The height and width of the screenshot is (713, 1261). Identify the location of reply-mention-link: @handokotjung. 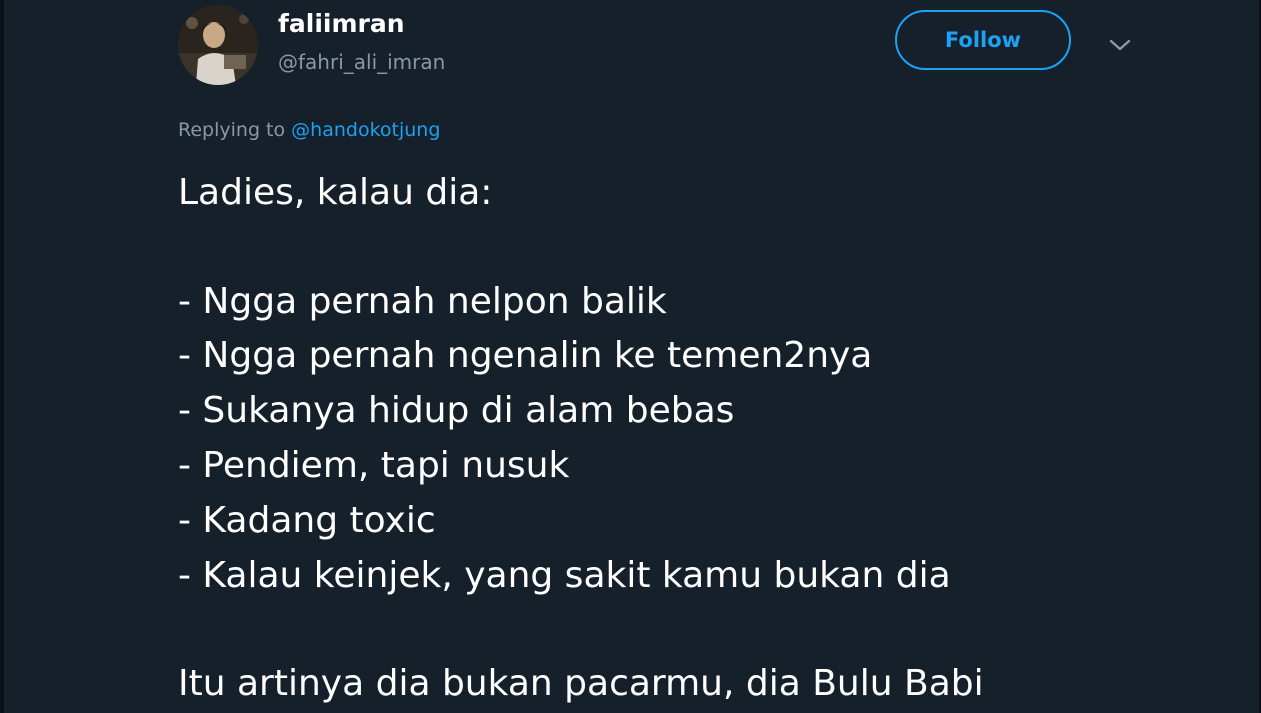
(365, 130).